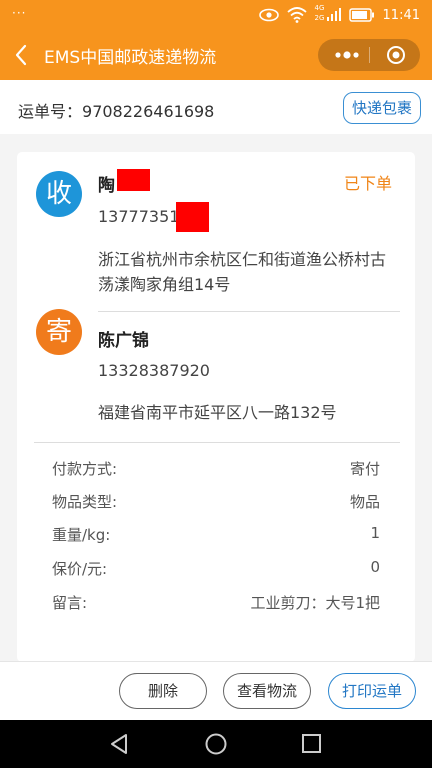 This screenshot has height=768, width=432. I want to click on eye-comfort-icon, so click(268, 15).